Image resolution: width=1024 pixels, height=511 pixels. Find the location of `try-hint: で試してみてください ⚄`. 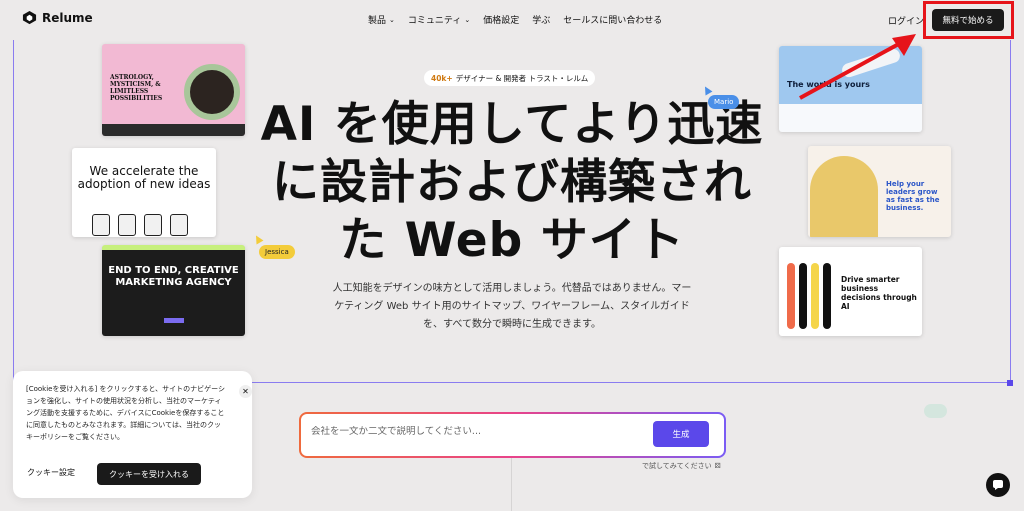

try-hint: で試してみてください ⚄ is located at coordinates (681, 466).